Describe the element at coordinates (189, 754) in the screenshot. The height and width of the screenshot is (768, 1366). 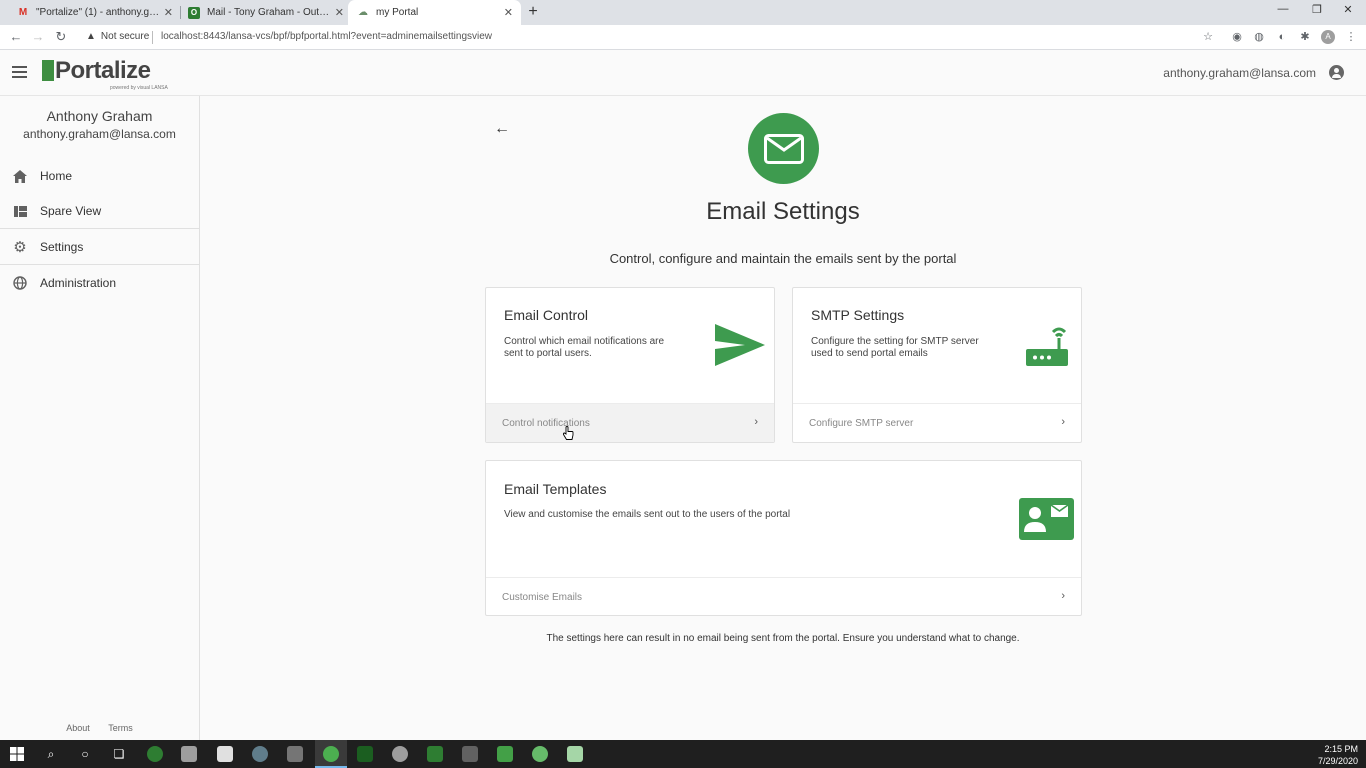
I see `file-explorer-icon` at that location.